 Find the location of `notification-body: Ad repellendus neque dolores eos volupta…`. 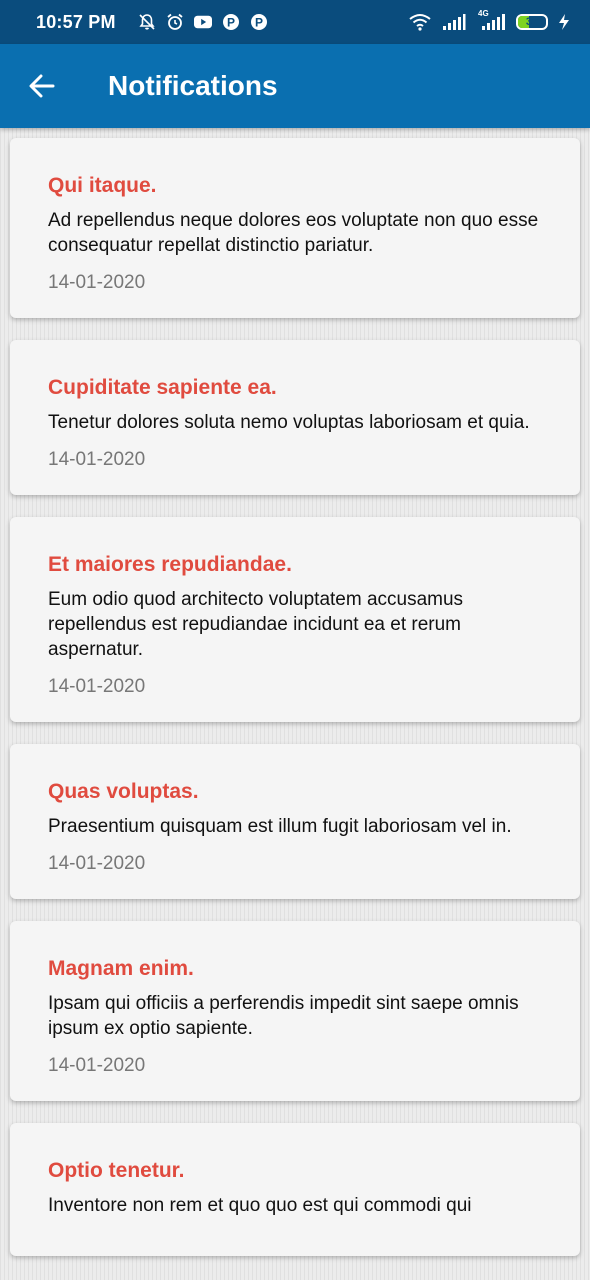

notification-body: Ad repellendus neque dolores eos volupta… is located at coordinates (293, 233).